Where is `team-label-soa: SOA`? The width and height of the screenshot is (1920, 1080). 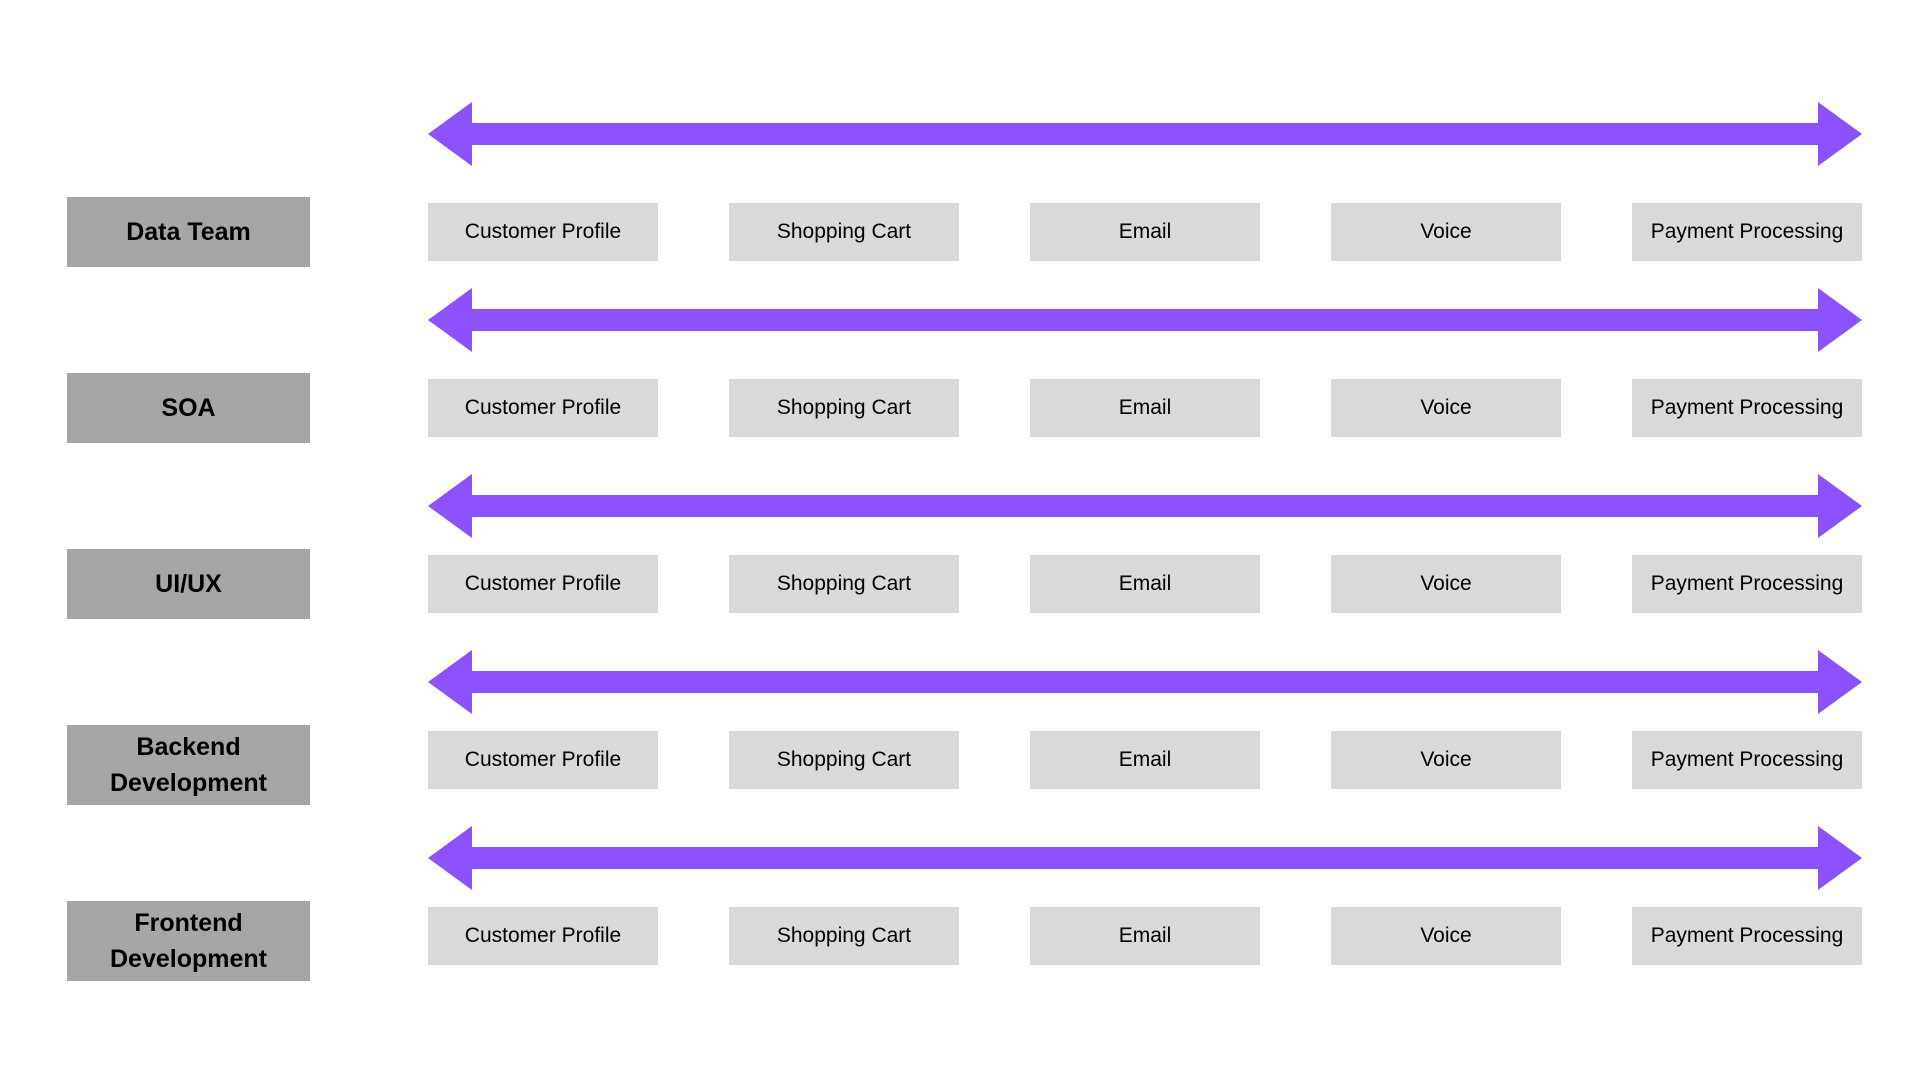
team-label-soa: SOA is located at coordinates (188, 408).